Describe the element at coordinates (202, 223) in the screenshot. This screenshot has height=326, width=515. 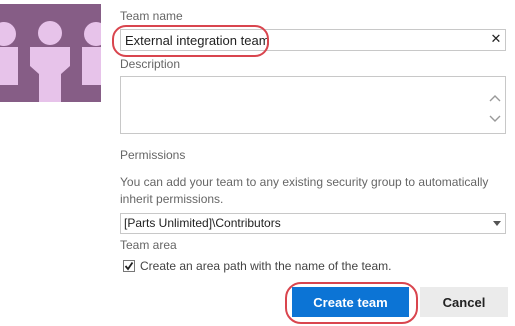
I see `permissions-selected-value: [Parts Unlimited]\Contributors` at that location.